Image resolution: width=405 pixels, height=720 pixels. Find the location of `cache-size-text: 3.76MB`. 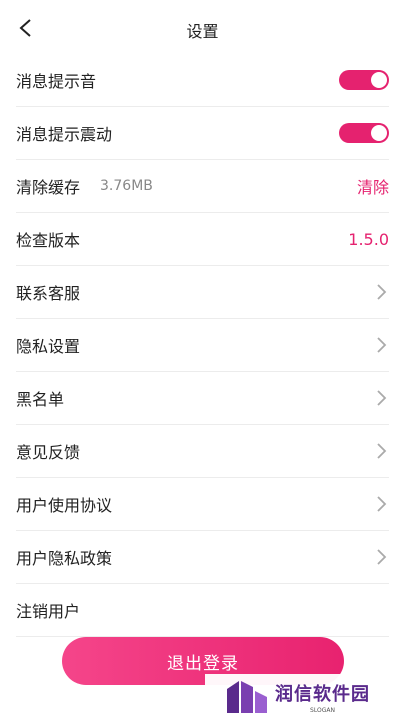

cache-size-text: 3.76MB is located at coordinates (126, 186).